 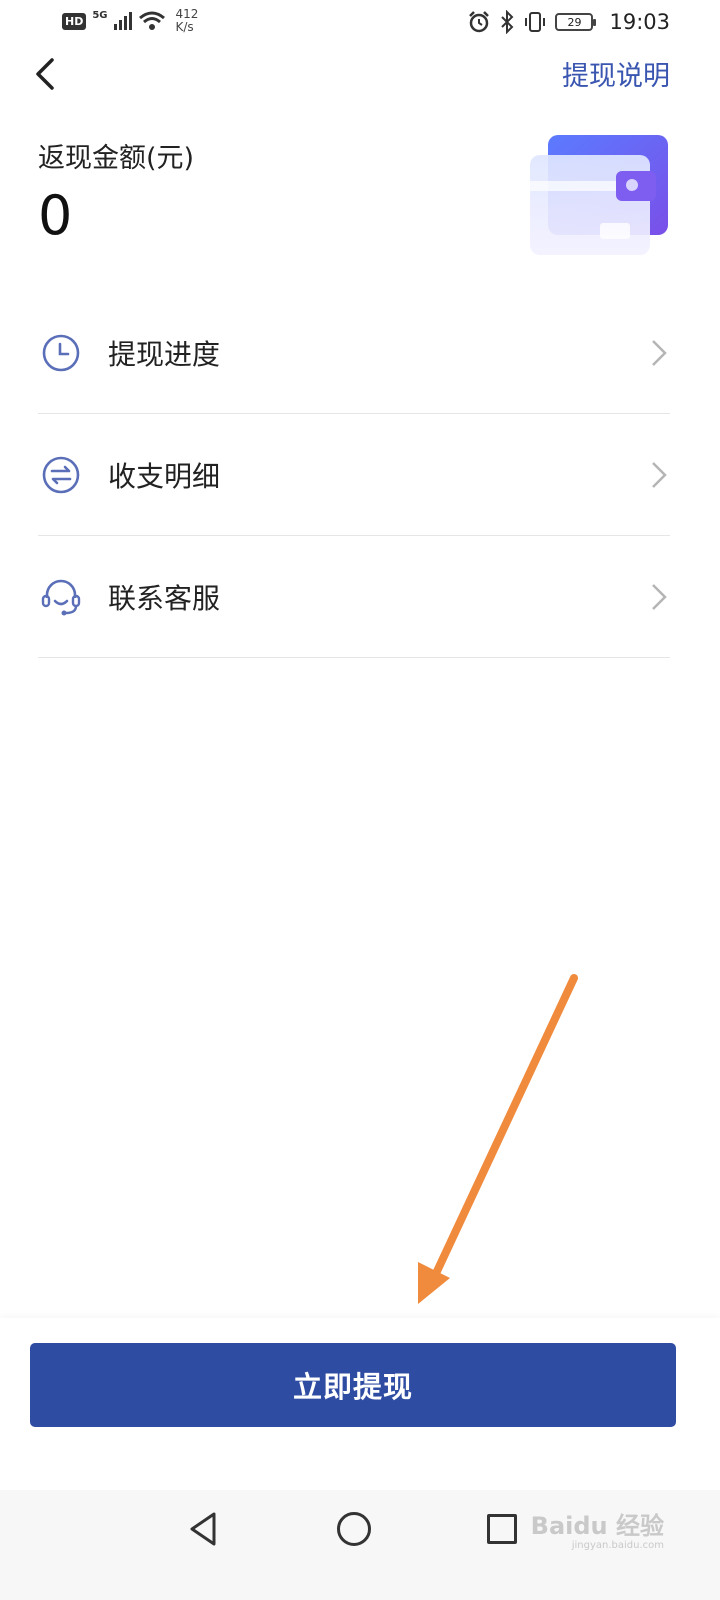 I want to click on headset-icon, so click(x=61, y=597).